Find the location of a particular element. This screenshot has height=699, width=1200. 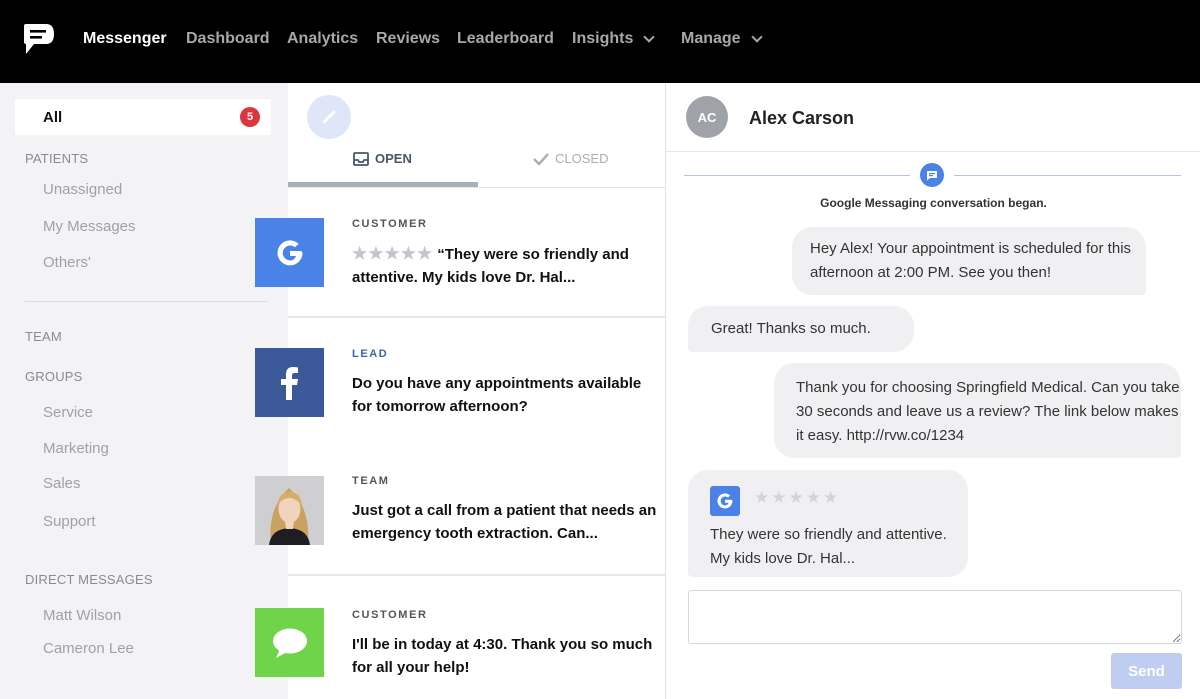

inbox-icon is located at coordinates (361, 158).